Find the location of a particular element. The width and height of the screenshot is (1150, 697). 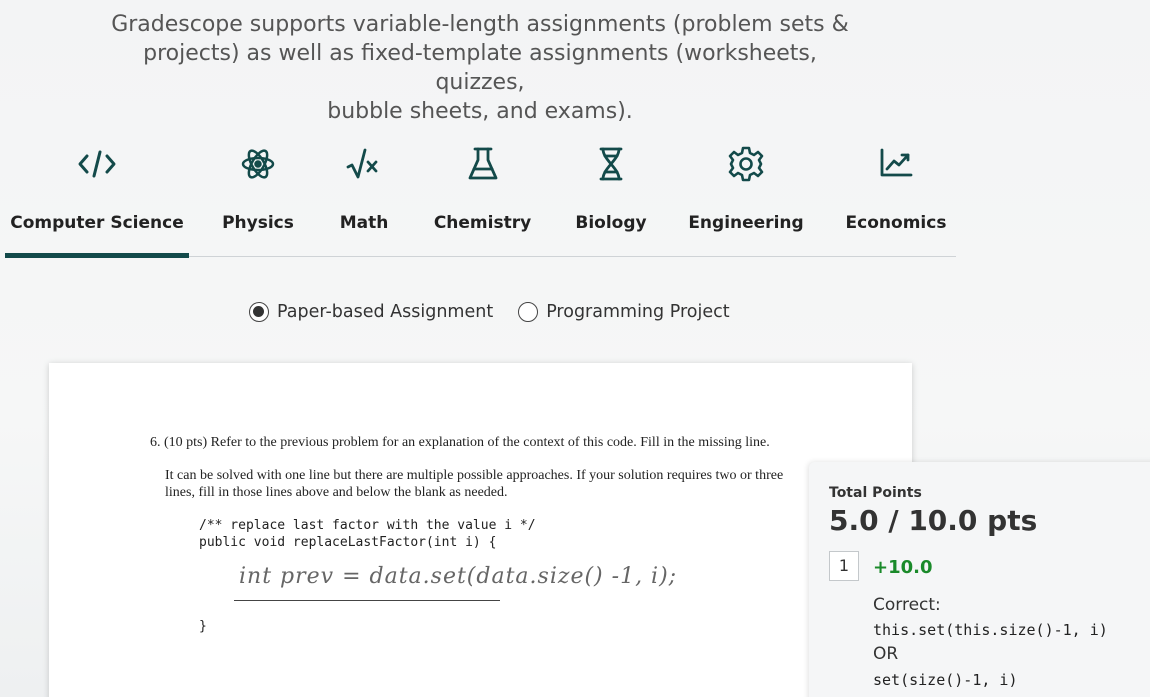

programming-project-radio: Programming Project is located at coordinates (624, 312).